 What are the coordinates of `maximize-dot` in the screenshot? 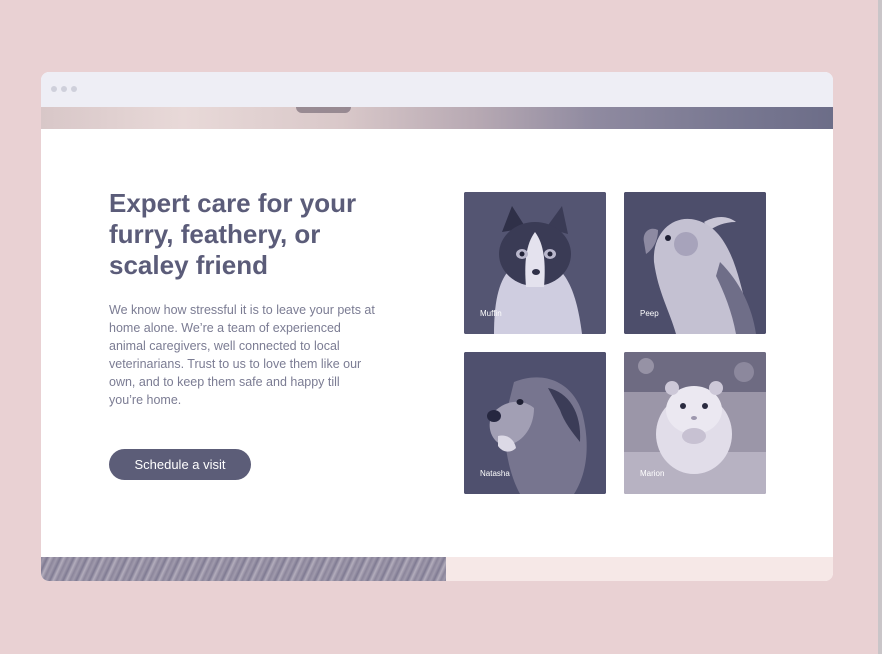 It's located at (74, 89).